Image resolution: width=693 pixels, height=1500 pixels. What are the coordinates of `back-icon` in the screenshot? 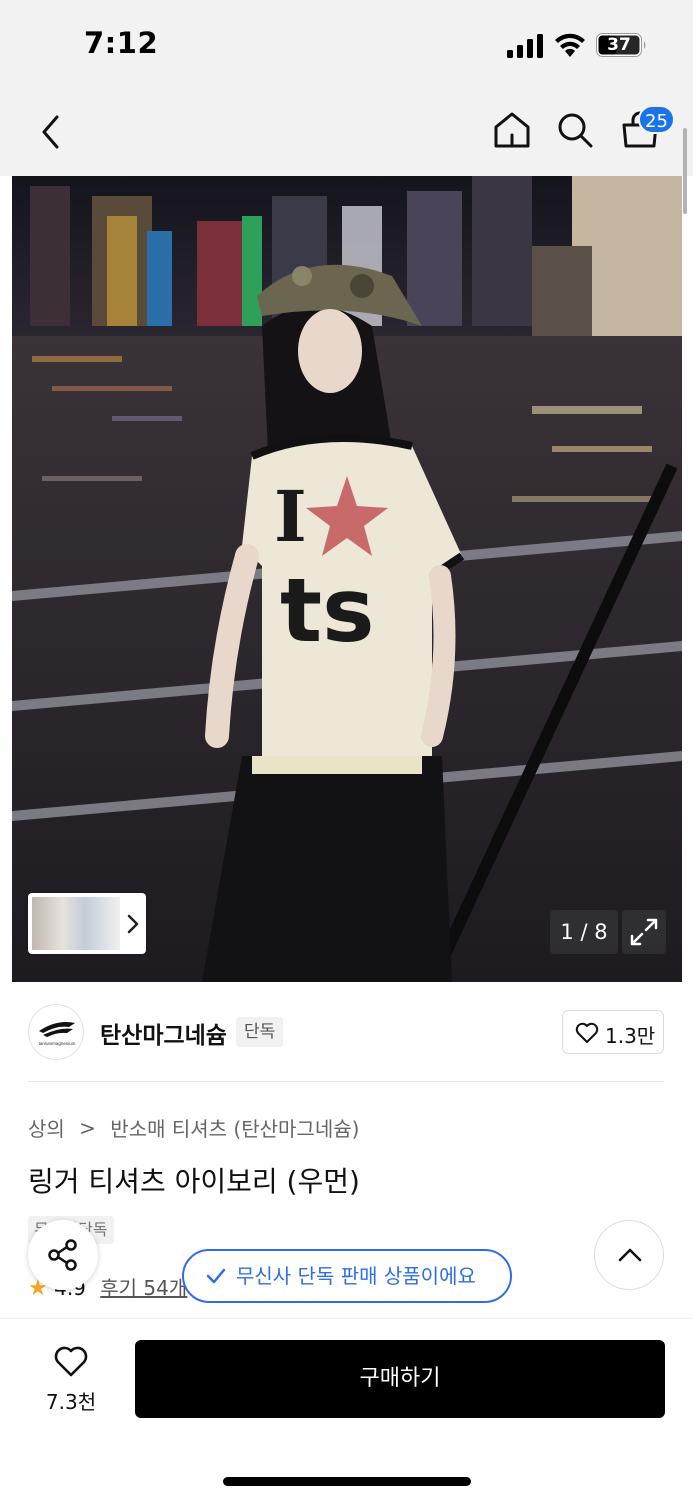 It's located at (51, 132).